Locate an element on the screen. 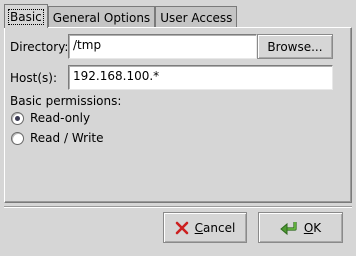 This screenshot has height=256, width=356. tab-user-access-label: User Access is located at coordinates (196, 17).